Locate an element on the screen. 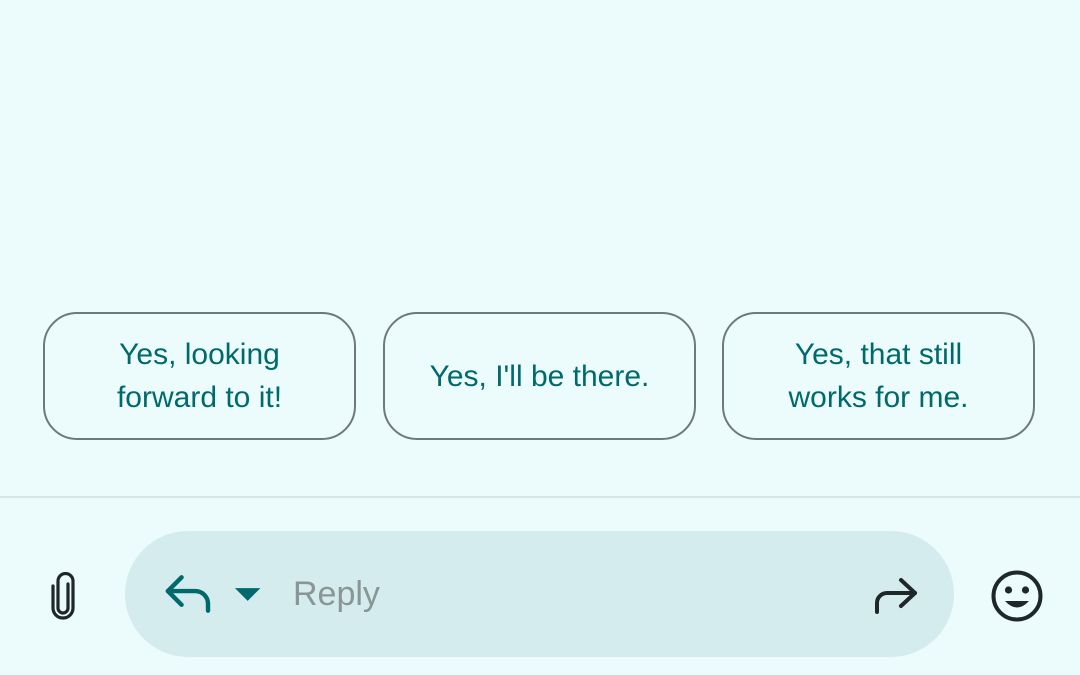 The width and height of the screenshot is (1080, 675). paperclip-icon is located at coordinates (63, 596).